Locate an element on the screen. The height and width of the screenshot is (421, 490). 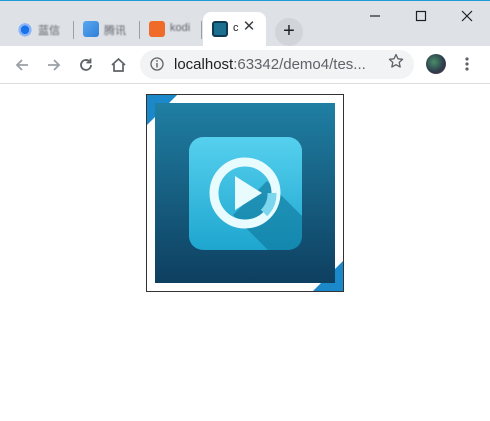
minimize-button is located at coordinates (375, 16).